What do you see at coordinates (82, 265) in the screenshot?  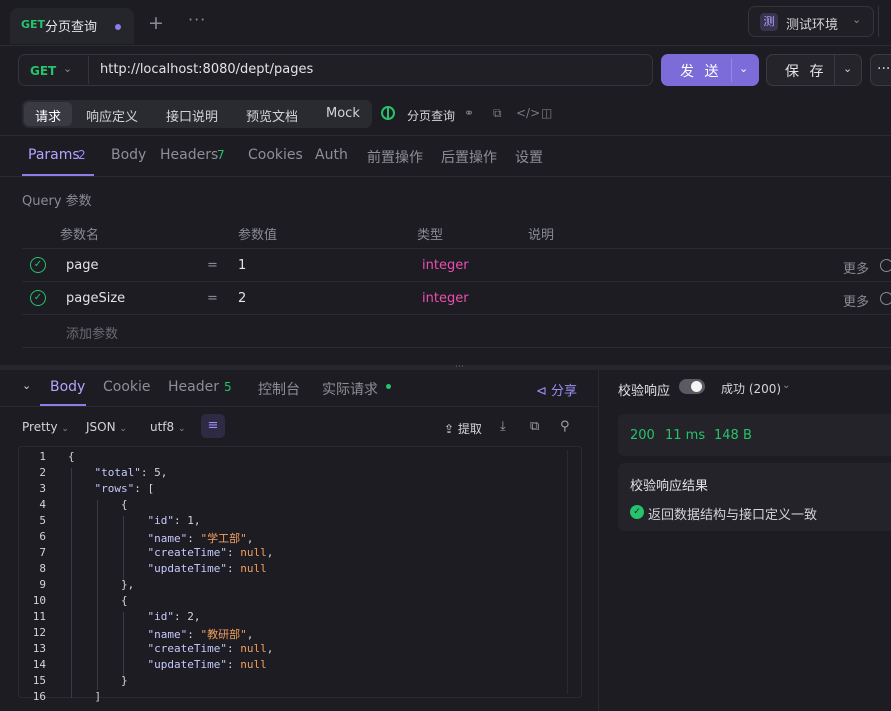 I see `param-name: page` at bounding box center [82, 265].